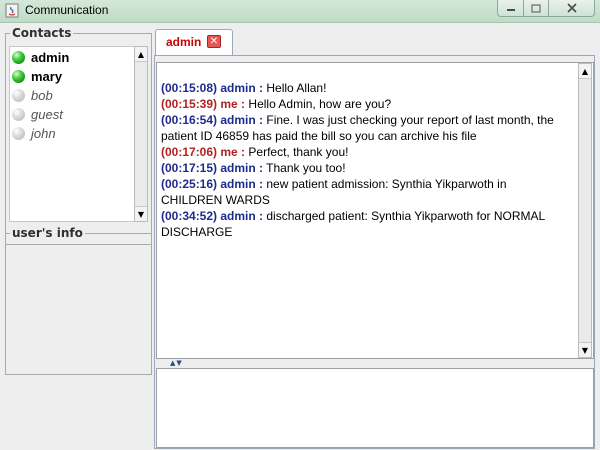 This screenshot has height=450, width=600. Describe the element at coordinates (295, 88) in the screenshot. I see `message-text: Hello Allan!` at that location.